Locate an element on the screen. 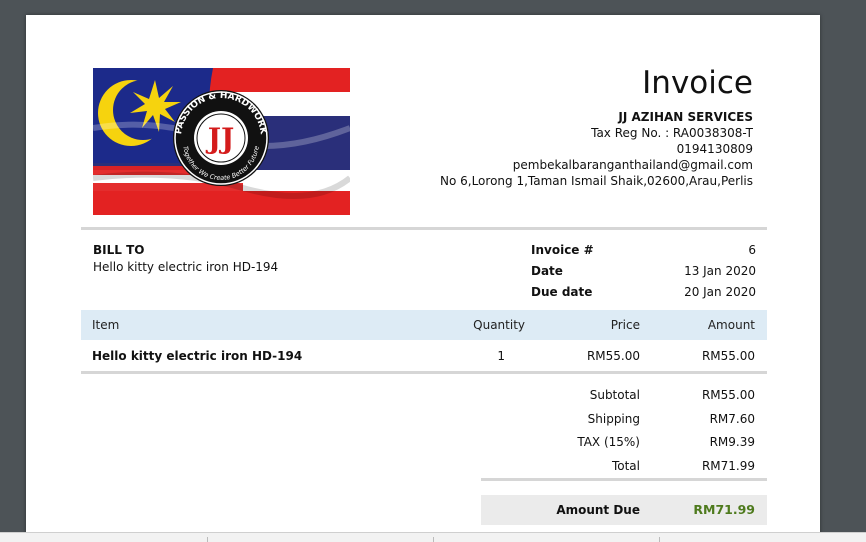 The width and height of the screenshot is (866, 542). row-quantity: 1 is located at coordinates (501, 356).